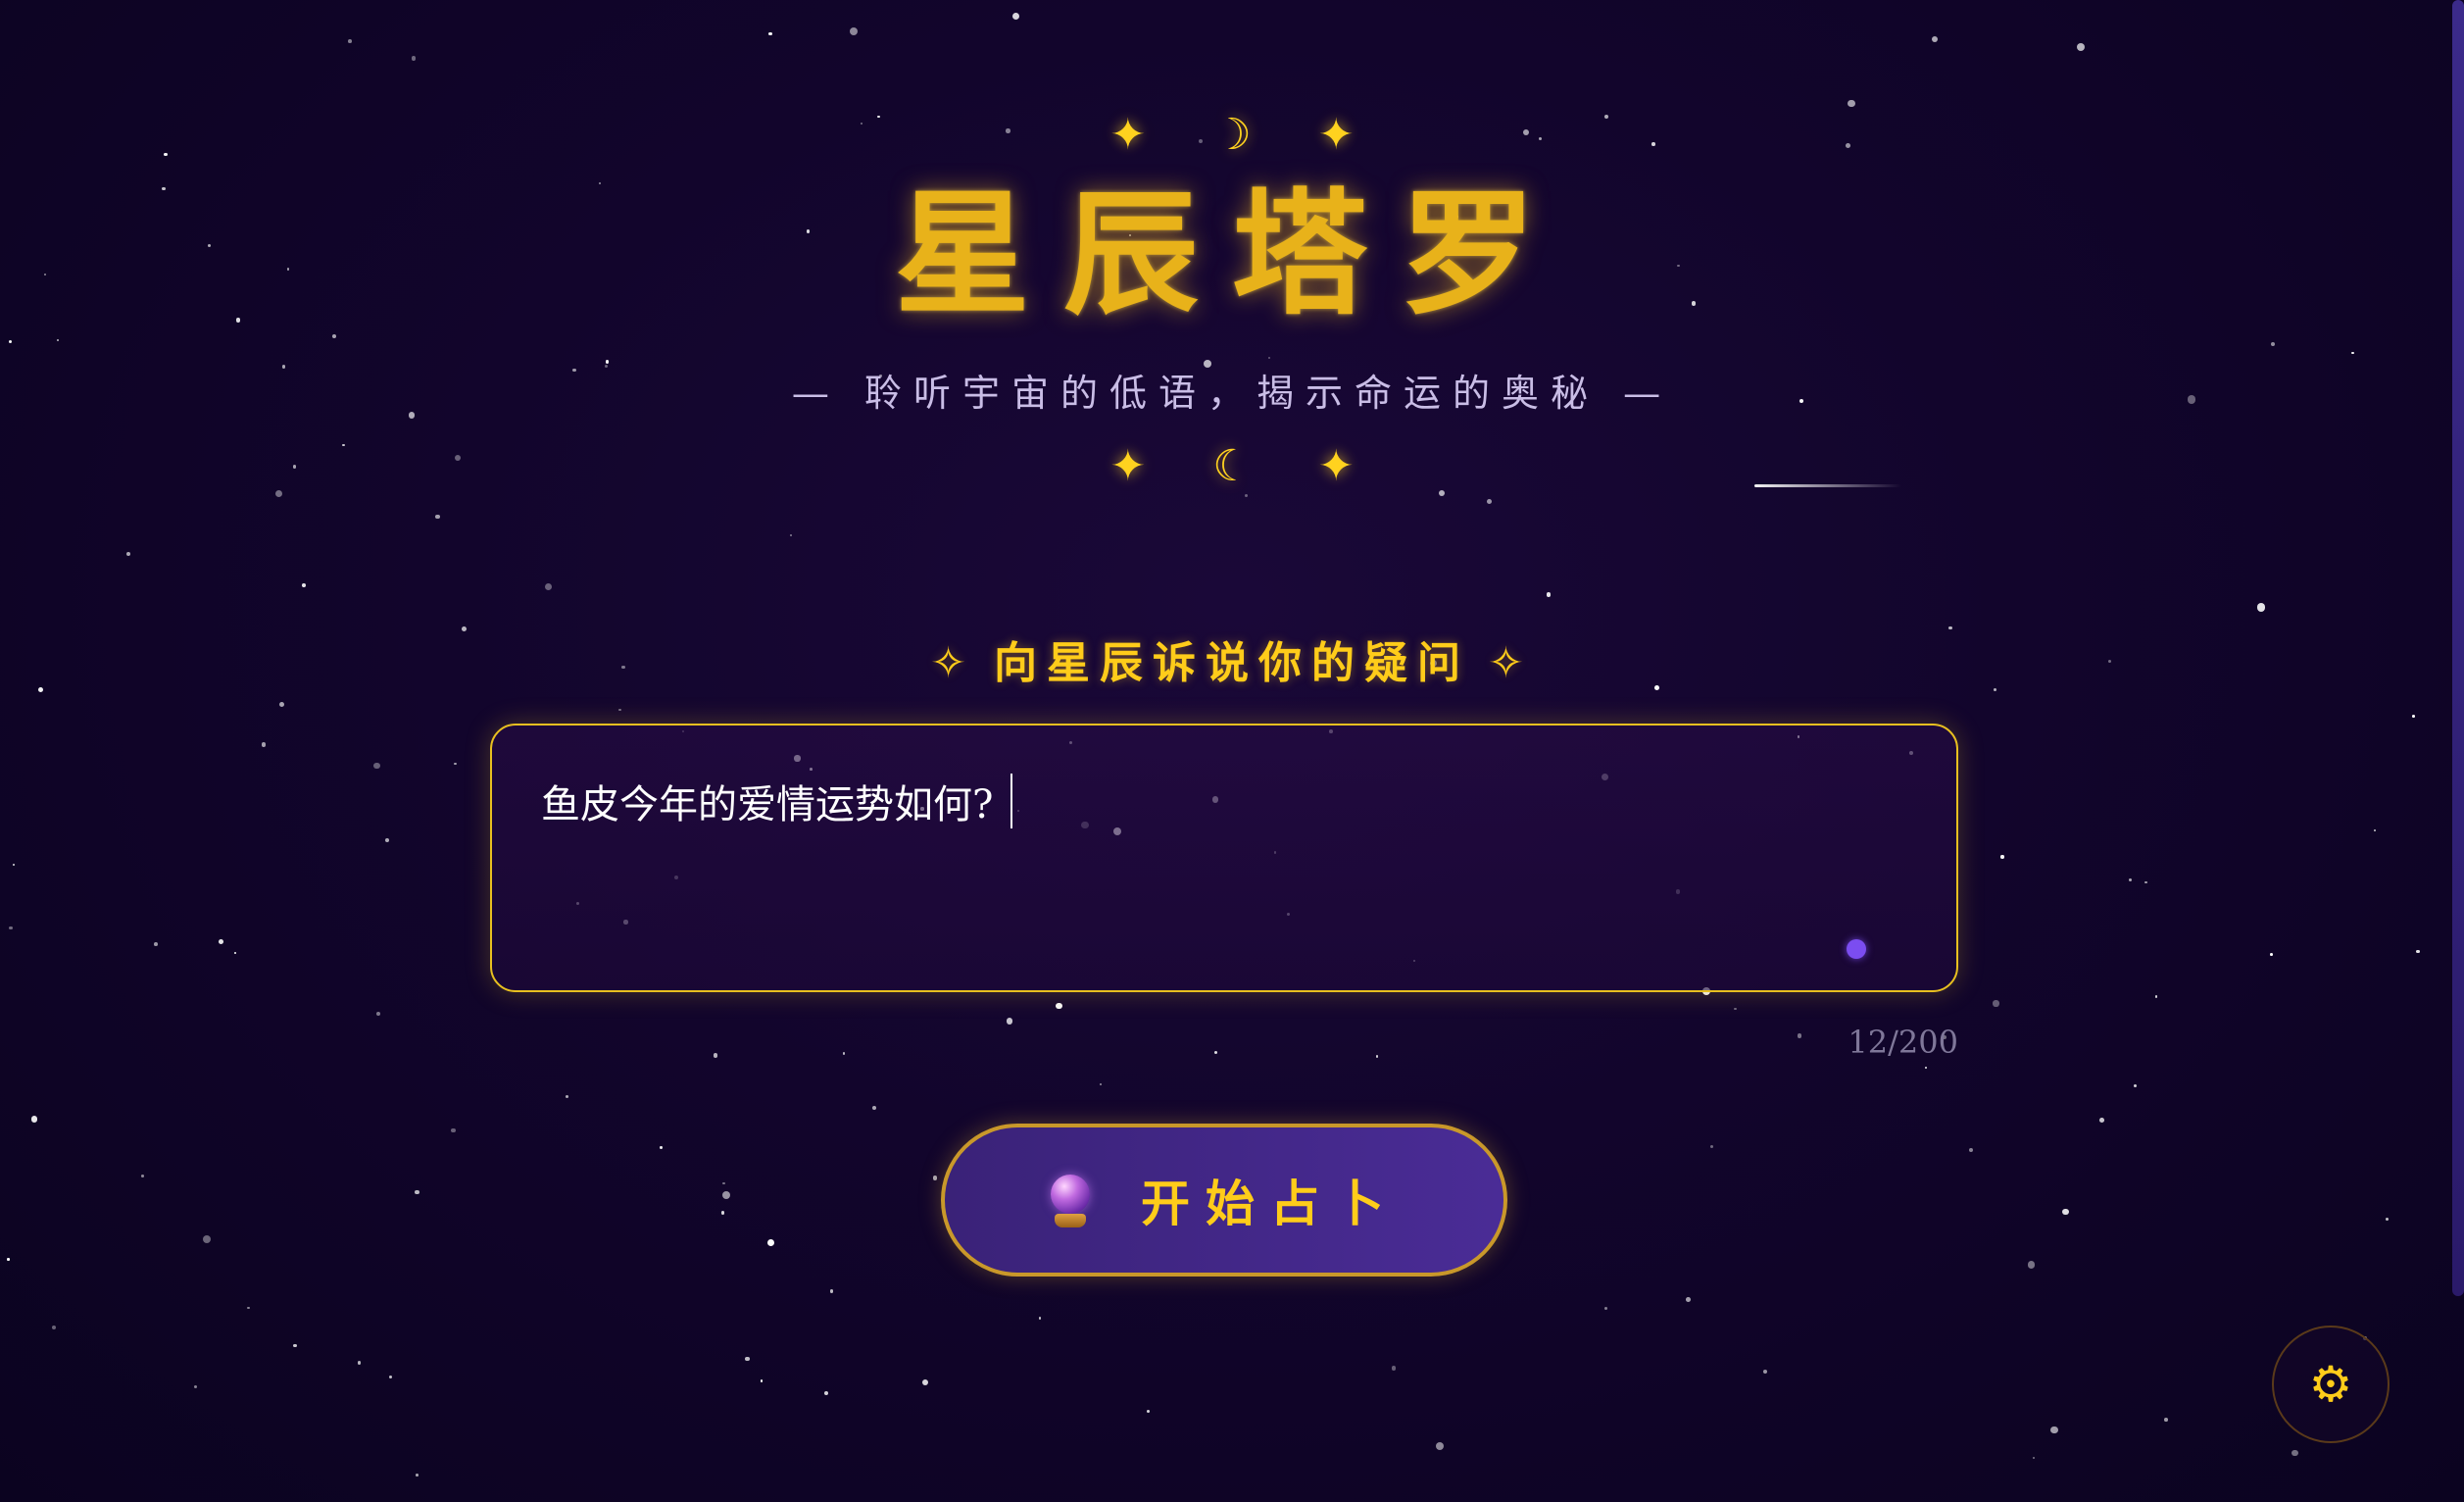  What do you see at coordinates (1270, 1204) in the screenshot?
I see `start-divination-label: 开始占卜` at bounding box center [1270, 1204].